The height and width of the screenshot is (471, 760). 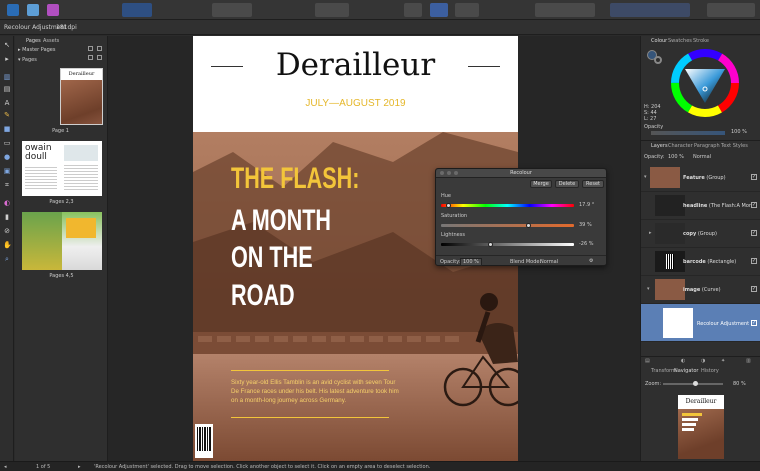 What do you see at coordinates (7, 217) in the screenshot?
I see `transparency-tool-icon: ▮` at bounding box center [7, 217].